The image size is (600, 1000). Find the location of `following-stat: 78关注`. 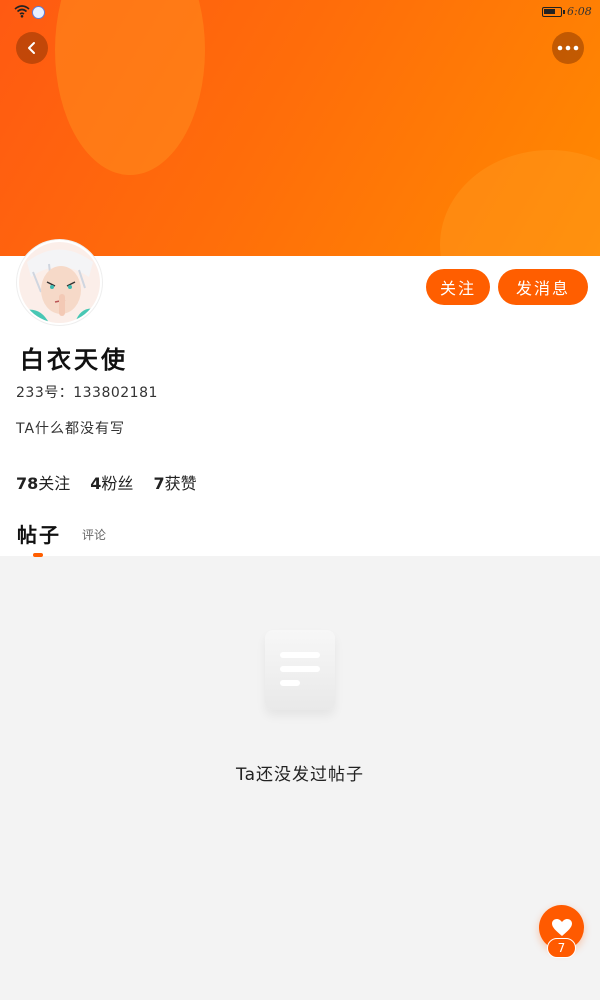

following-stat: 78关注 is located at coordinates (43, 482).